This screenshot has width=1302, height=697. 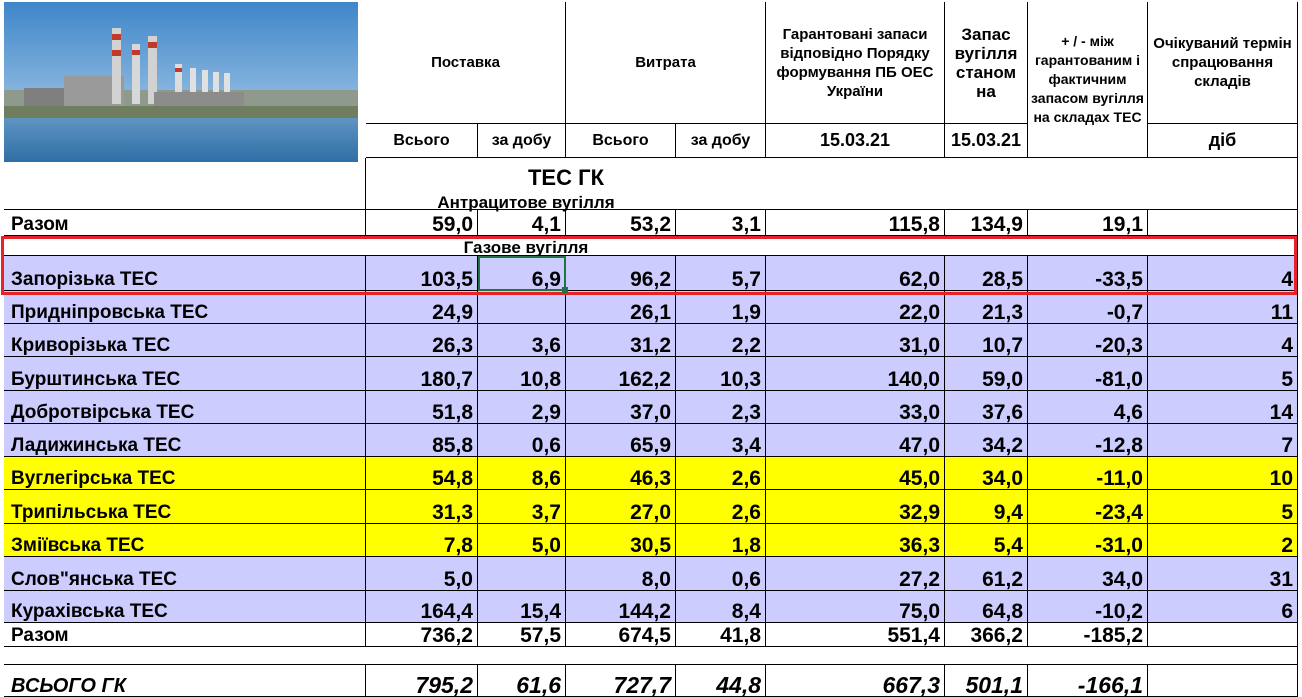 What do you see at coordinates (1088, 407) in the screenshot?
I see `plant-row-5-col-7: 4,6` at bounding box center [1088, 407].